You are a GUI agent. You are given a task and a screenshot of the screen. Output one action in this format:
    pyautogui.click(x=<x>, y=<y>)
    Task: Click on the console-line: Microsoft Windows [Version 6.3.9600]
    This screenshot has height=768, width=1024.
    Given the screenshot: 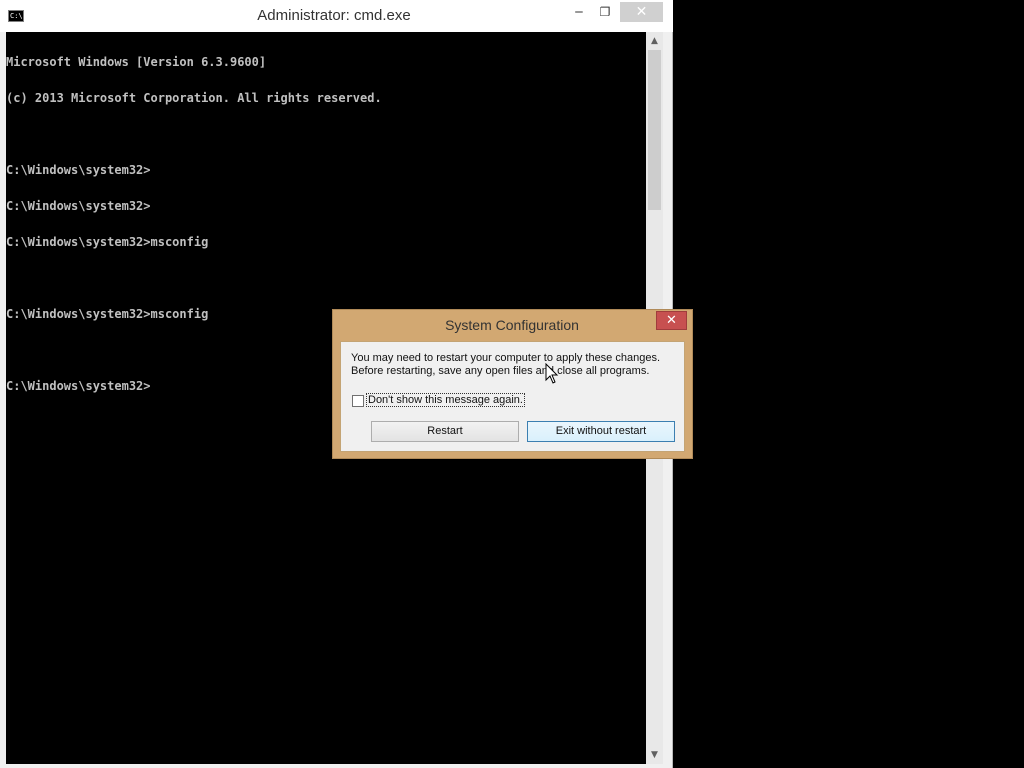 What is the action you would take?
    pyautogui.click(x=136, y=62)
    